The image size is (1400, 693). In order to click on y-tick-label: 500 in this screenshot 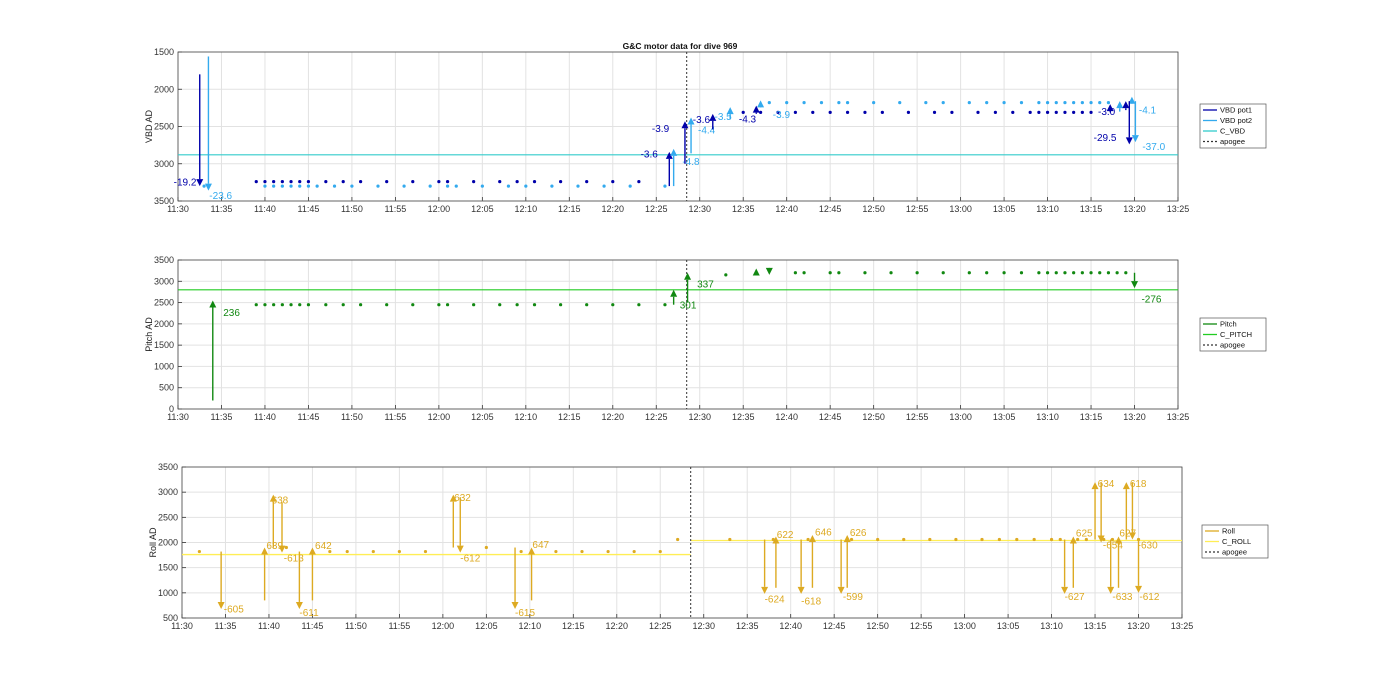, I will do `click(166, 388)`.